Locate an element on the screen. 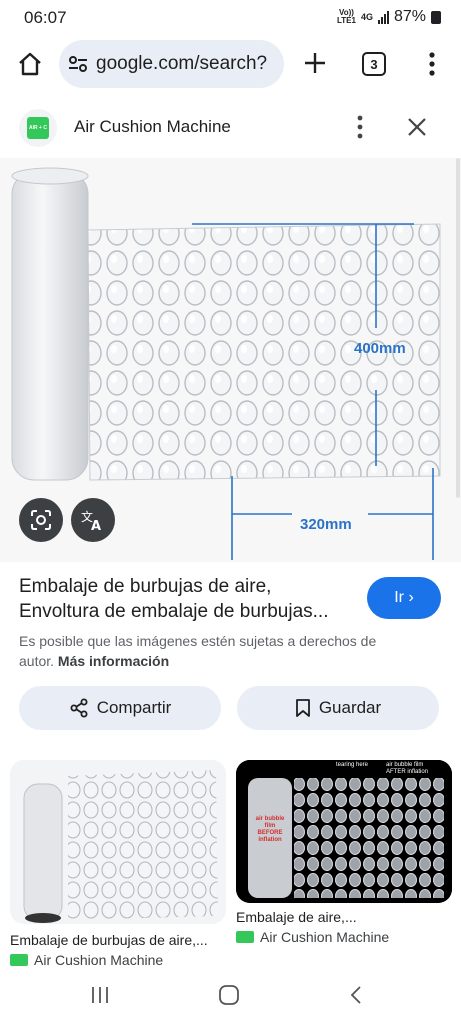 Image resolution: width=461 pixels, height=1024 pixels. back-icon is located at coordinates (356, 995).